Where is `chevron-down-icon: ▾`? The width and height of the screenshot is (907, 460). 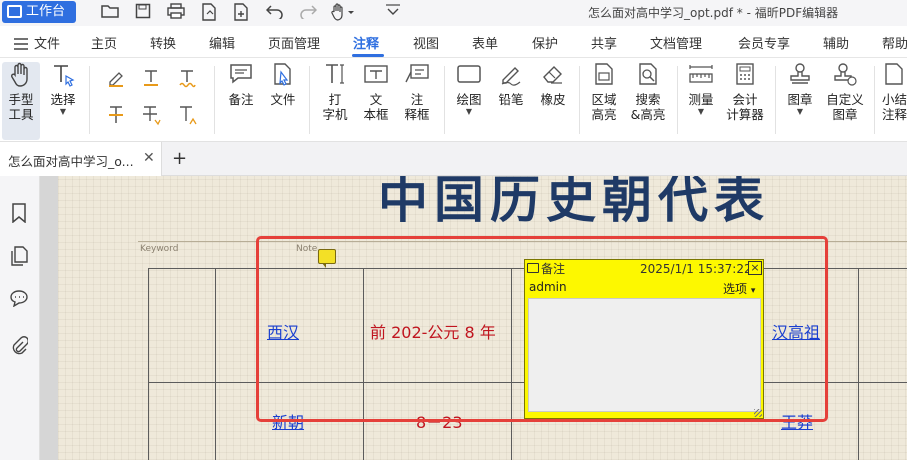 chevron-down-icon: ▾ is located at coordinates (753, 291).